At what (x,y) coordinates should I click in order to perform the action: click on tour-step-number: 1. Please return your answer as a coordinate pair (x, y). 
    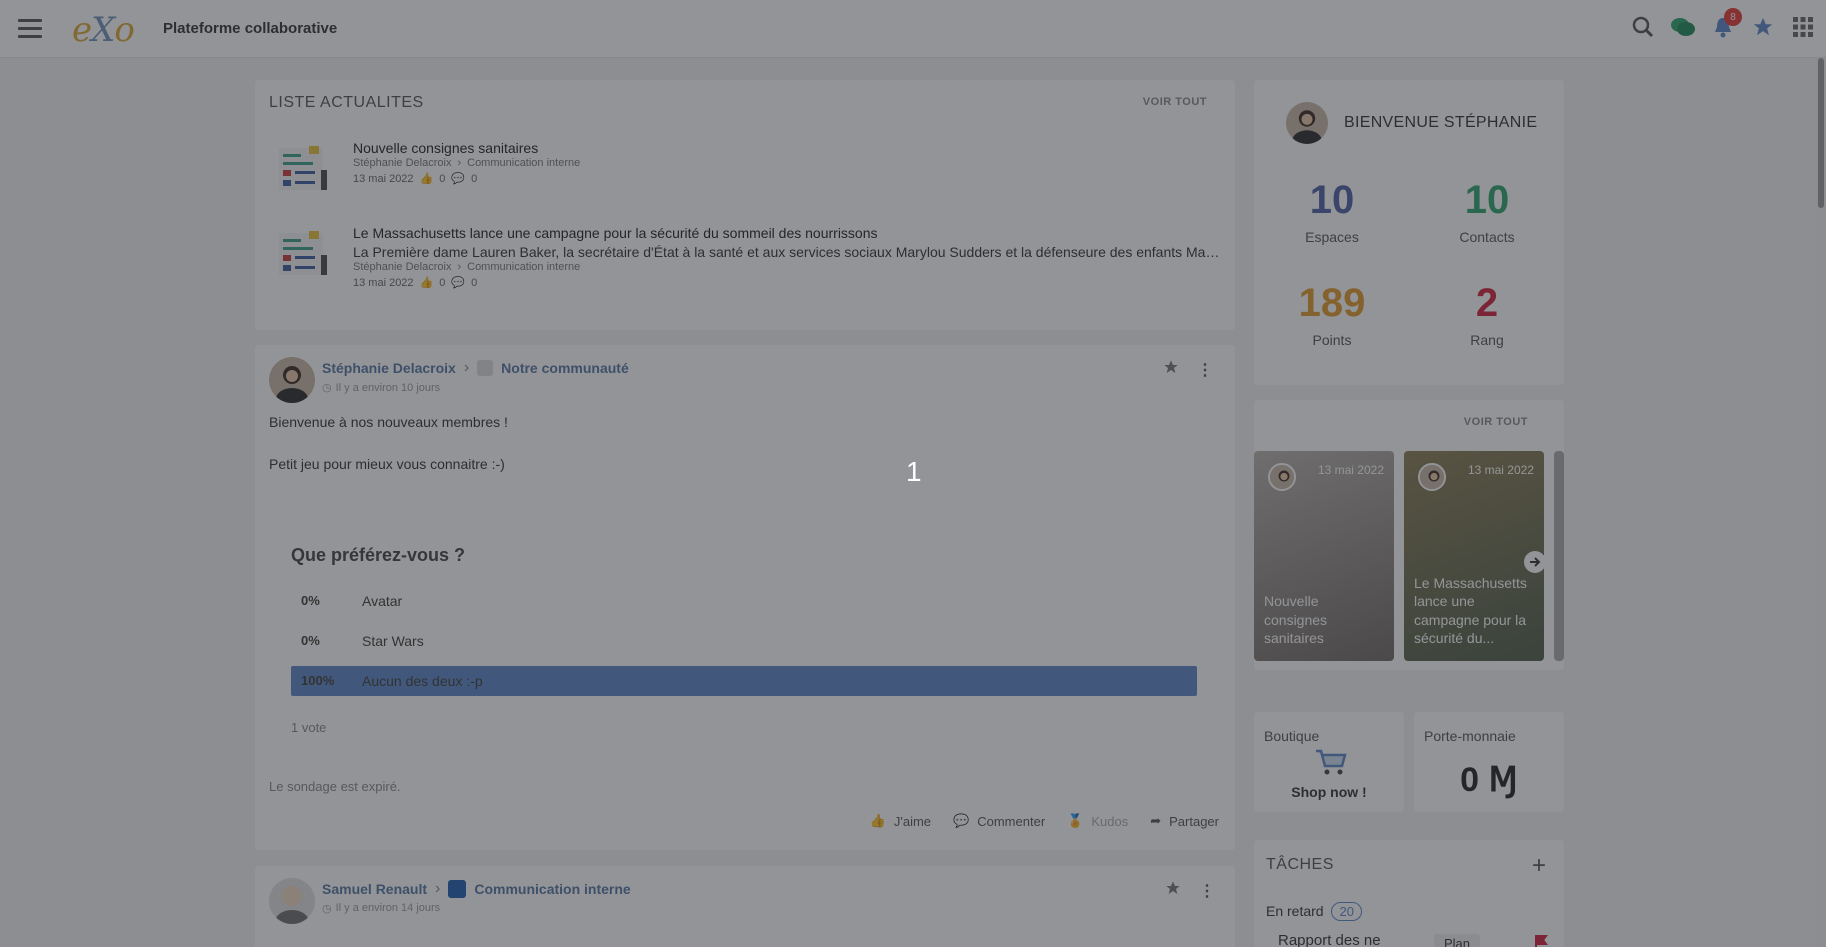
    Looking at the image, I should click on (914, 471).